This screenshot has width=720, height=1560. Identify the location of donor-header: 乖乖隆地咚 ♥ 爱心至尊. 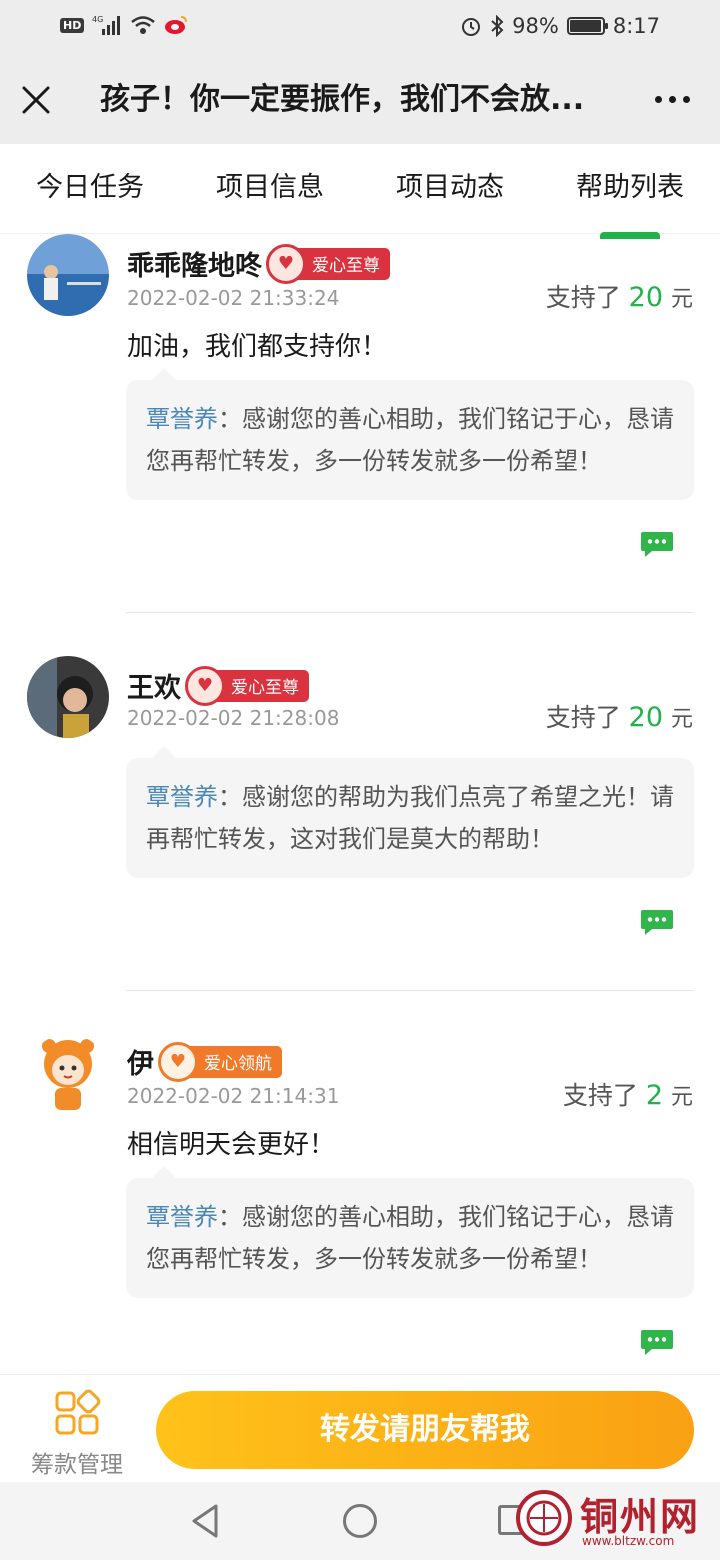
(258, 263).